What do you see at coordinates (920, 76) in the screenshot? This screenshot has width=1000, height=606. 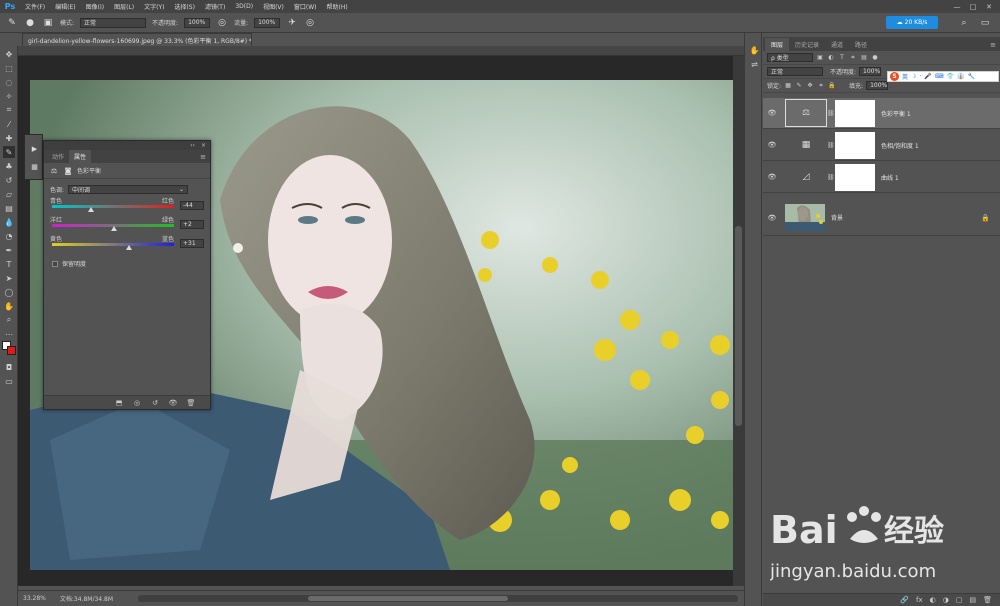 I see `punctuation-icon: ·` at bounding box center [920, 76].